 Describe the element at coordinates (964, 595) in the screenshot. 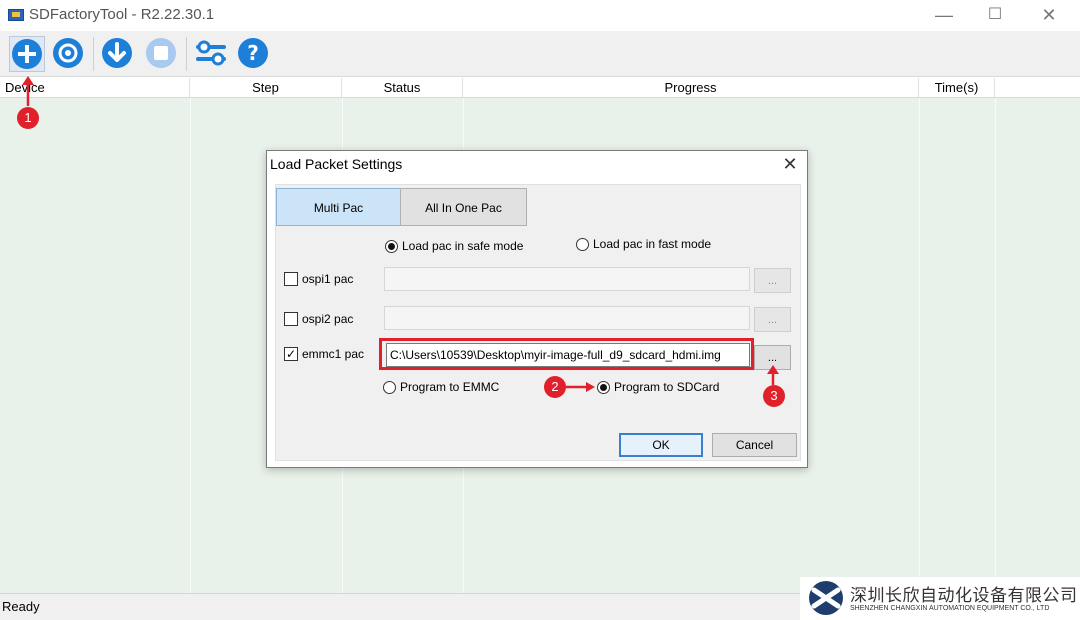

I see `company-name-cn: 深圳长欣自动化设备有限公司` at that location.